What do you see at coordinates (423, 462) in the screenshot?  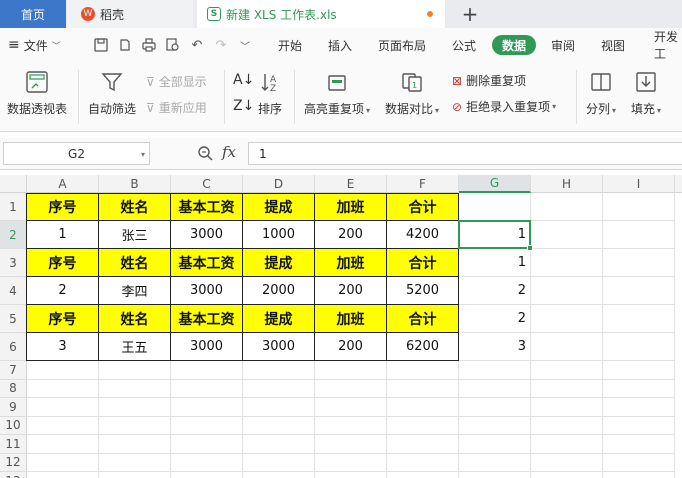 I see `cell-f12` at bounding box center [423, 462].